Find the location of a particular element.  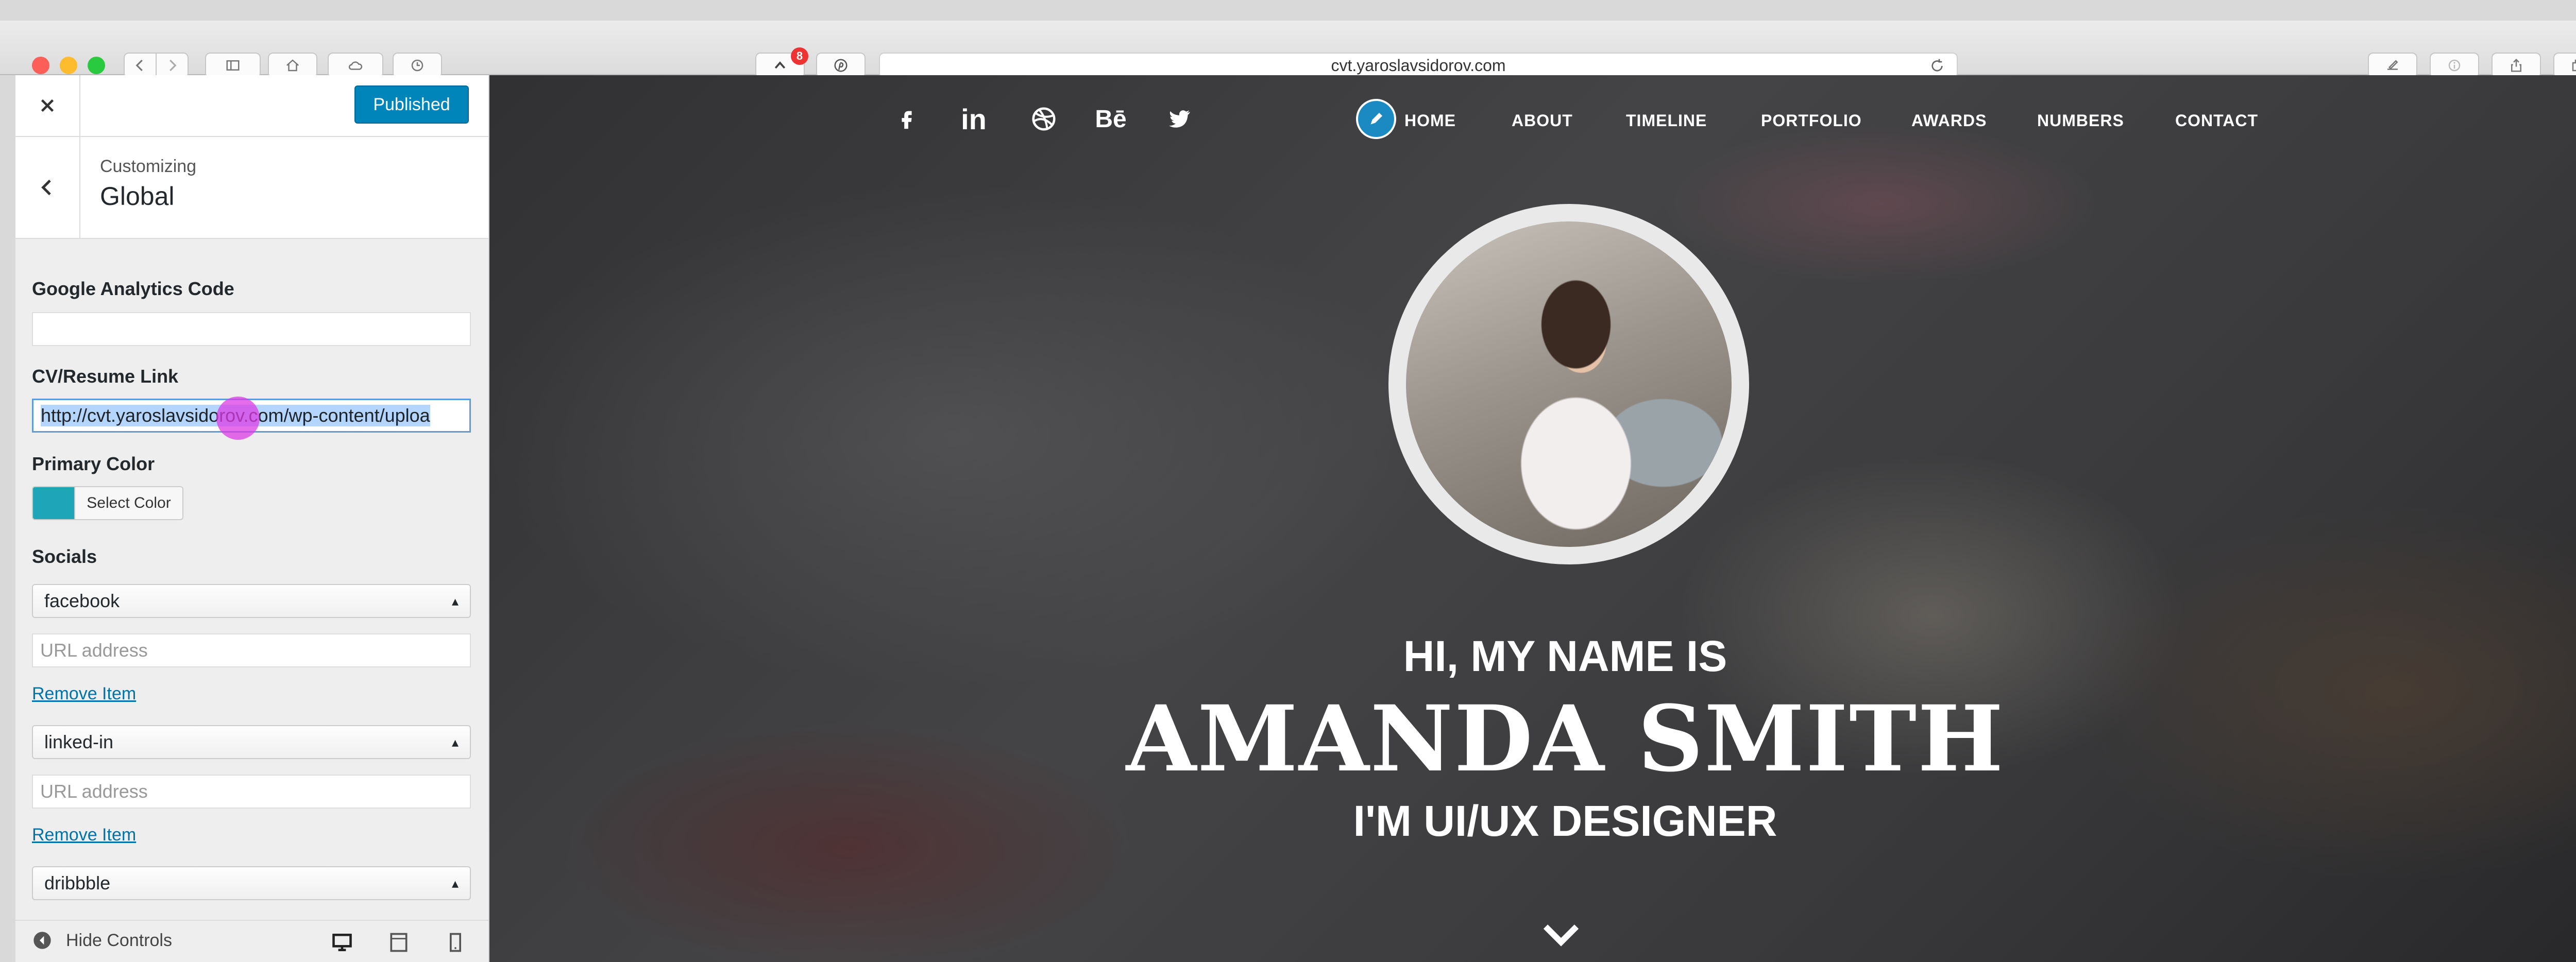

chevron-right-icon is located at coordinates (173, 65).